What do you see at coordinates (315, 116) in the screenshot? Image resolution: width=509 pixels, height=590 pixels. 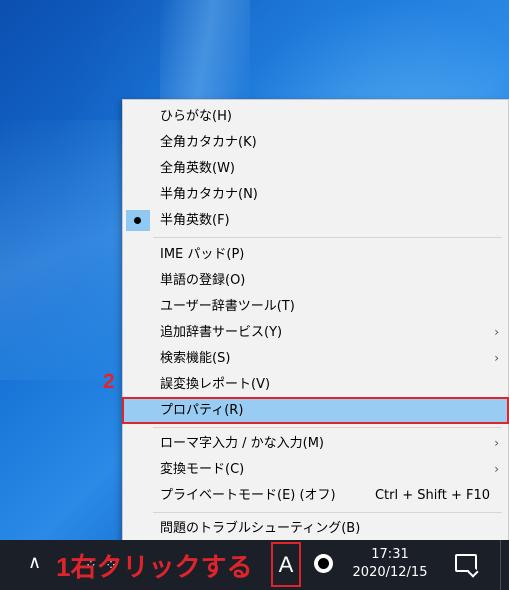 I see `menu-item-hiragana: ひらがな(H)` at bounding box center [315, 116].